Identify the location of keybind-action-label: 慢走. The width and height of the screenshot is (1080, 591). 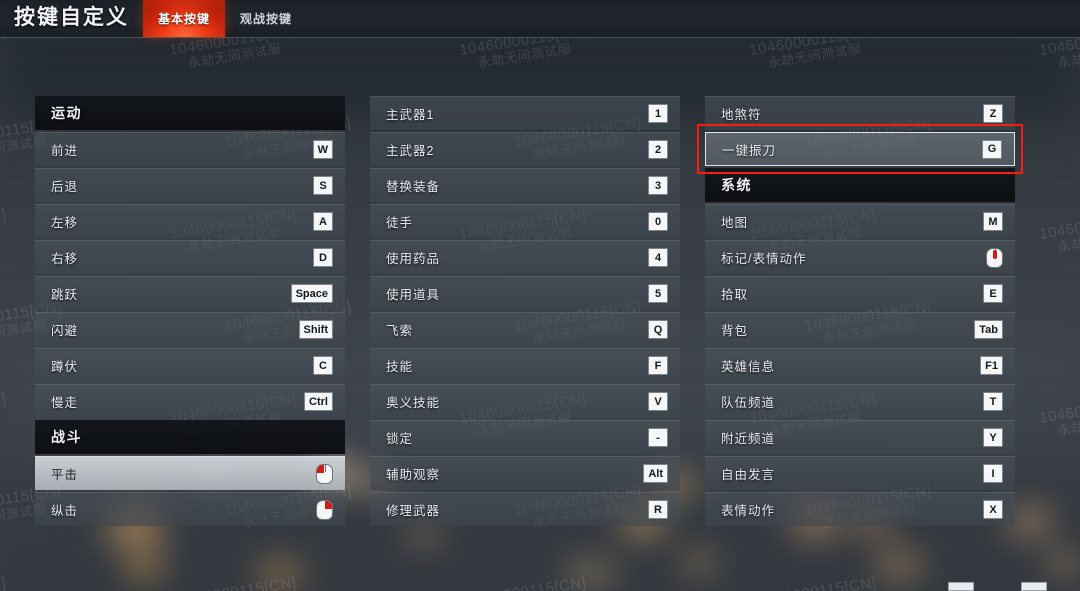
(65, 403).